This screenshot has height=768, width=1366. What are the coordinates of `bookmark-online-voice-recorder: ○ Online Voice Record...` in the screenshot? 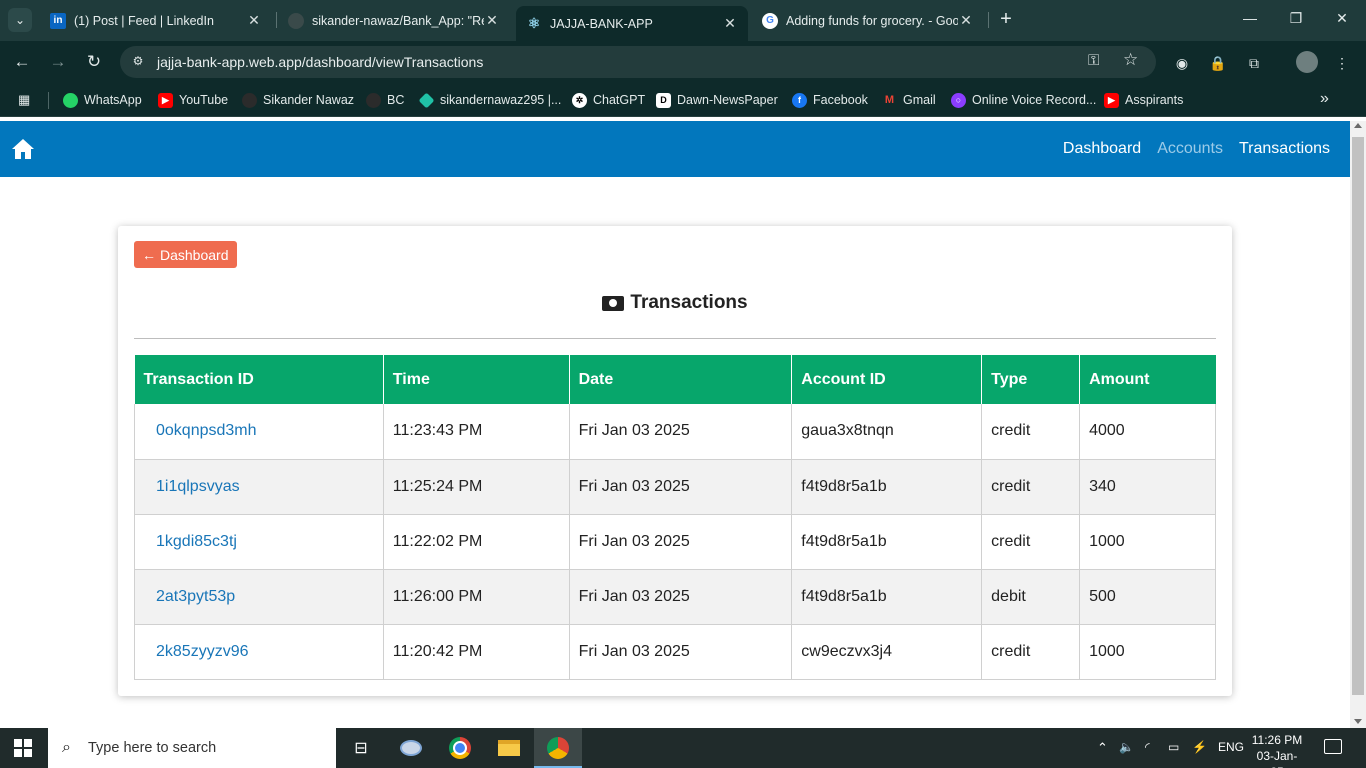 It's located at (1023, 100).